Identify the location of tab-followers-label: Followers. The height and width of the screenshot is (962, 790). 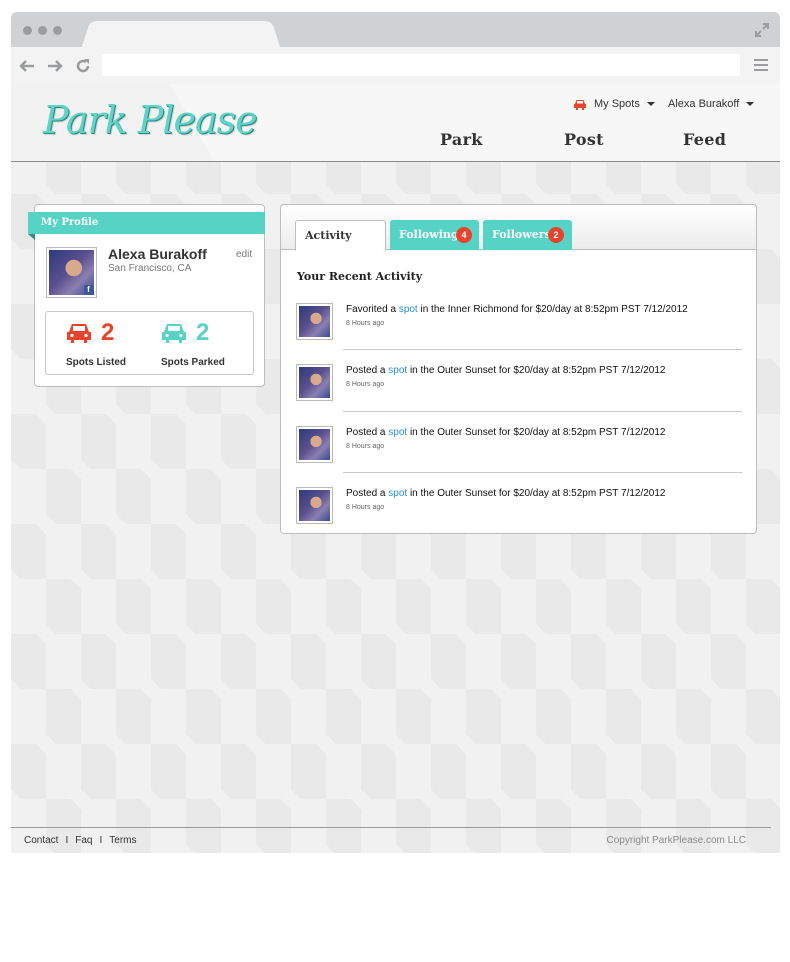
(521, 234).